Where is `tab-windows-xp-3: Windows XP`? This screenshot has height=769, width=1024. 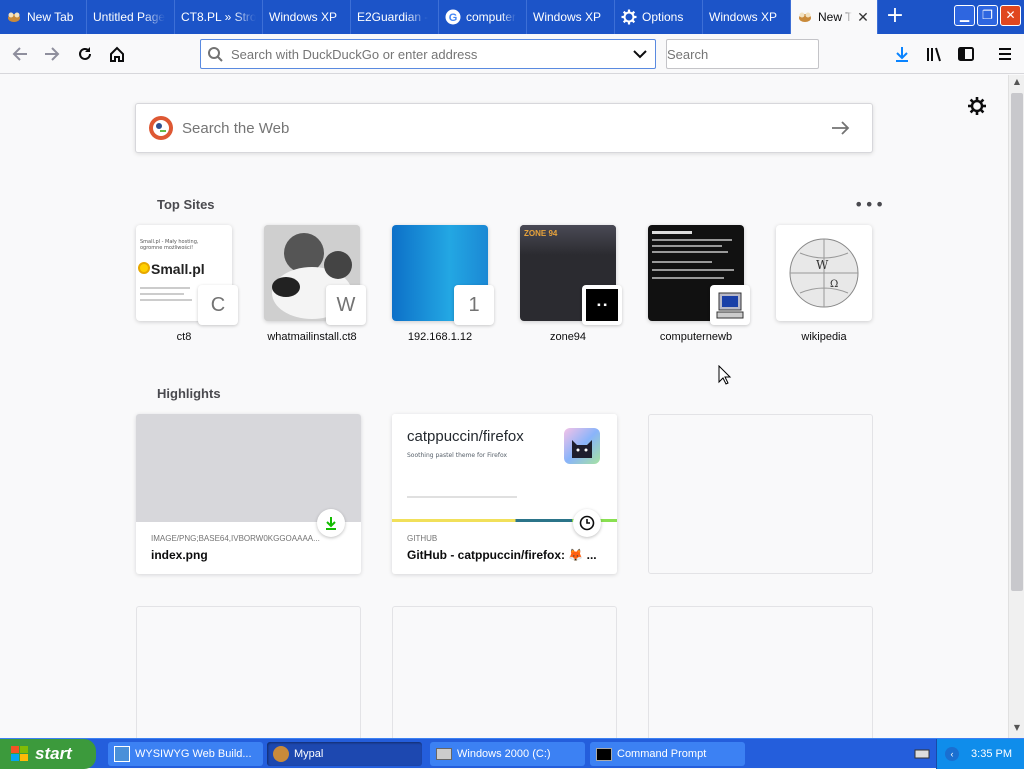
tab-windows-xp-3: Windows XP is located at coordinates (747, 17).